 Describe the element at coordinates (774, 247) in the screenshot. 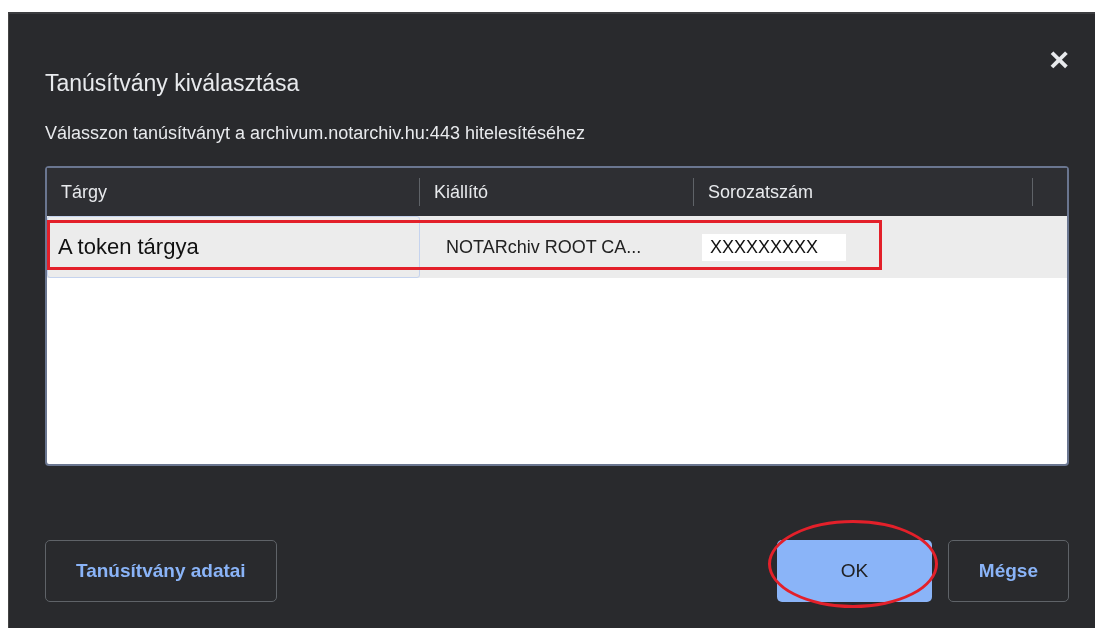

I see `table-cell: XXXXXXXXX` at that location.